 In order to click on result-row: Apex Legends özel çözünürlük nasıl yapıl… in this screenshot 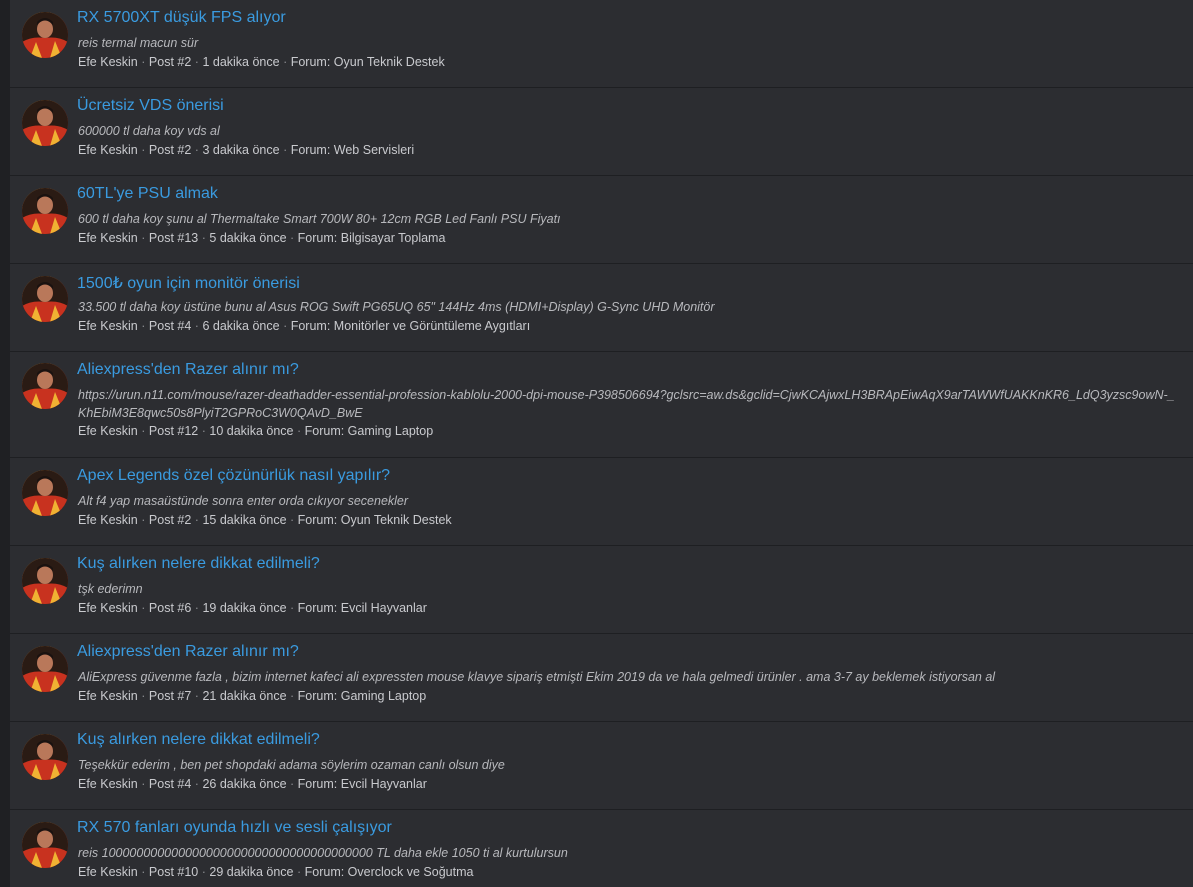, I will do `click(601, 502)`.